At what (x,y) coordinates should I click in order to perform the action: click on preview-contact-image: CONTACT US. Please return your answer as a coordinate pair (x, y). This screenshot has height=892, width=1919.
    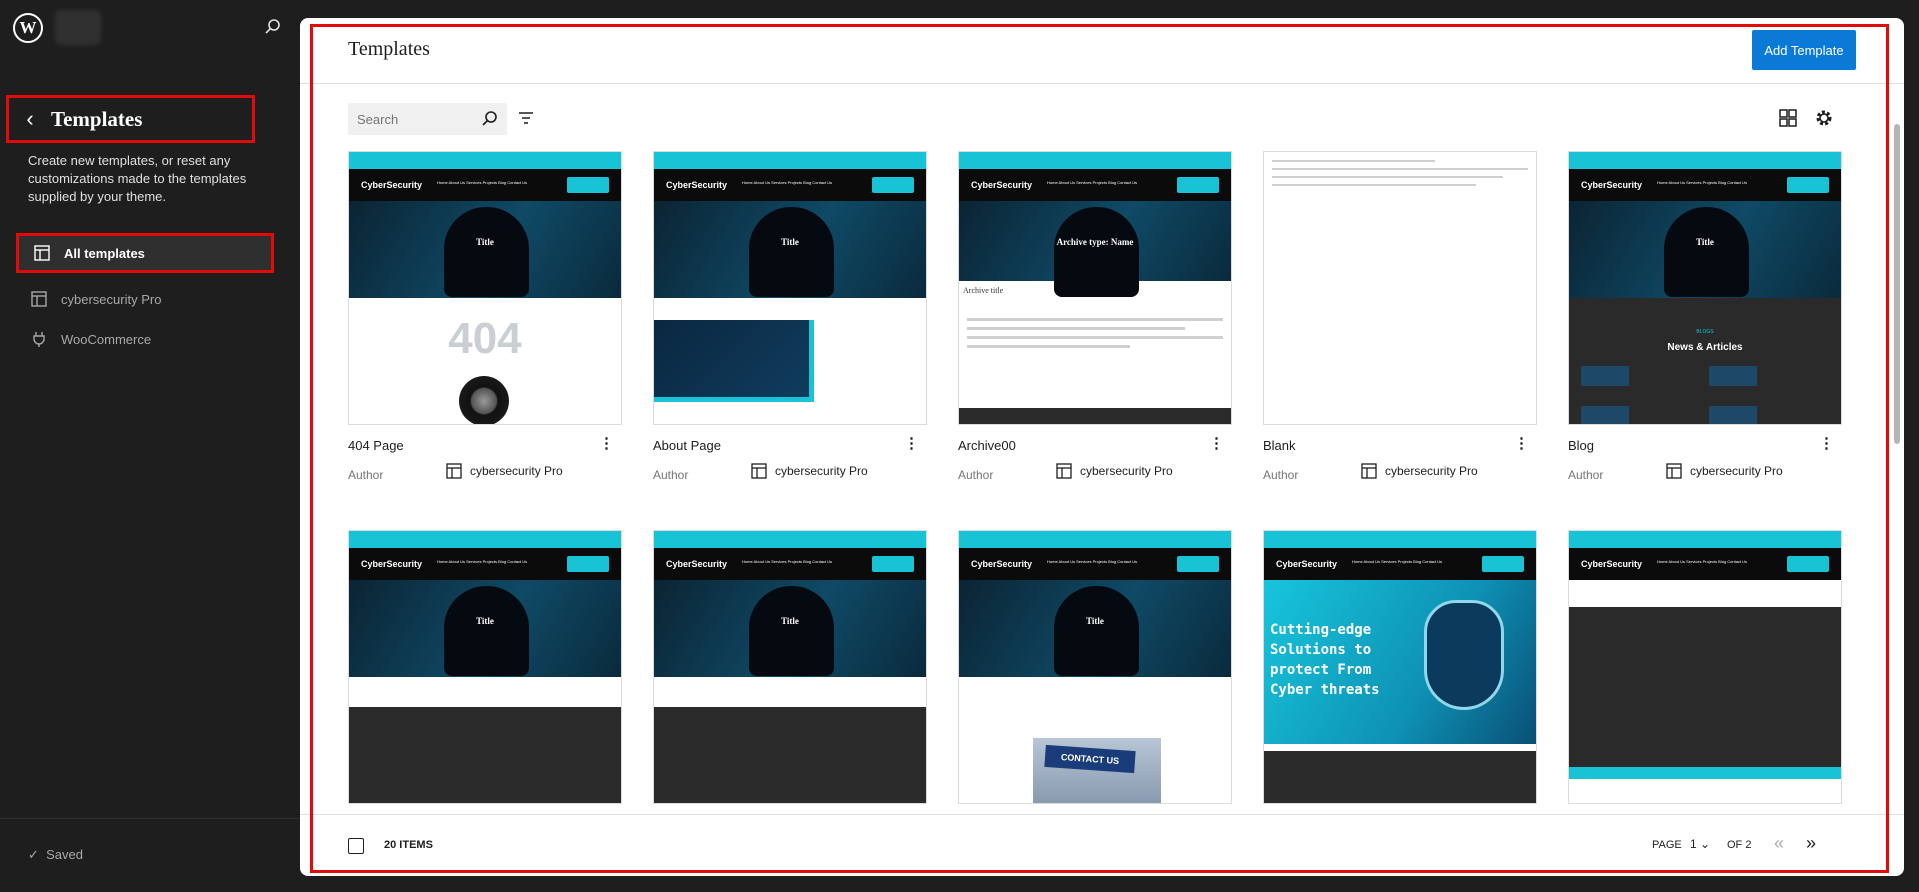
    Looking at the image, I should click on (1097, 770).